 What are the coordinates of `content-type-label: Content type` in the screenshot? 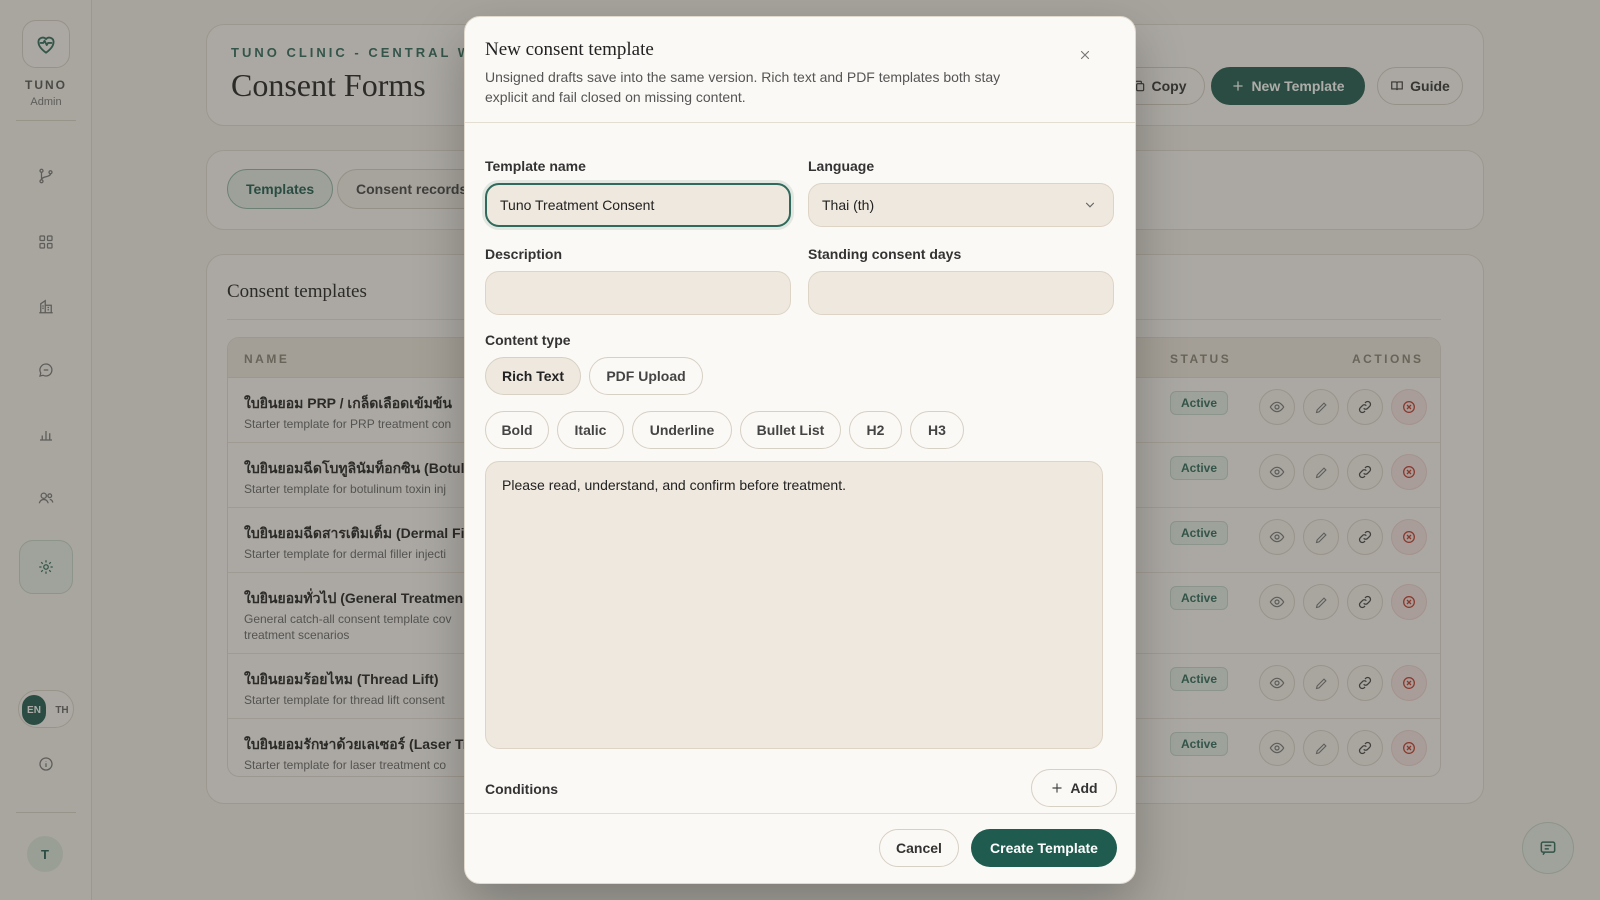 It's located at (528, 340).